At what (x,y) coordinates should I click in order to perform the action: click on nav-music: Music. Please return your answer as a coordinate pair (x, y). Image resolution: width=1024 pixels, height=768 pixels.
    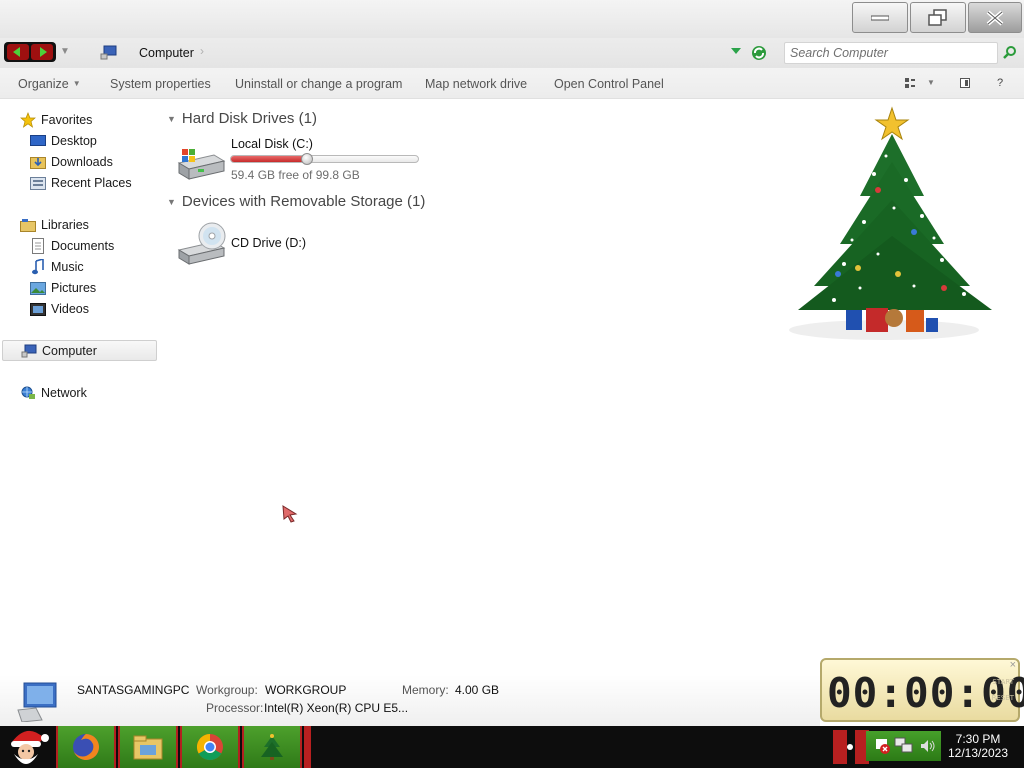
    Looking at the image, I should click on (79, 266).